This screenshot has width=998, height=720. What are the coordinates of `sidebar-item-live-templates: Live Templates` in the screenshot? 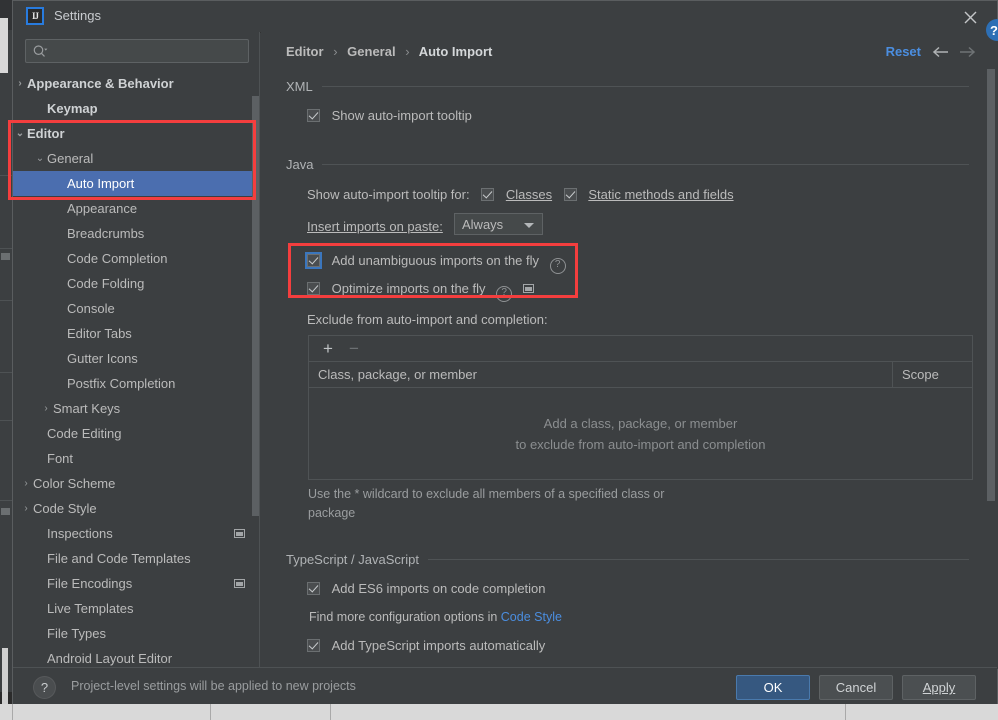 It's located at (136, 608).